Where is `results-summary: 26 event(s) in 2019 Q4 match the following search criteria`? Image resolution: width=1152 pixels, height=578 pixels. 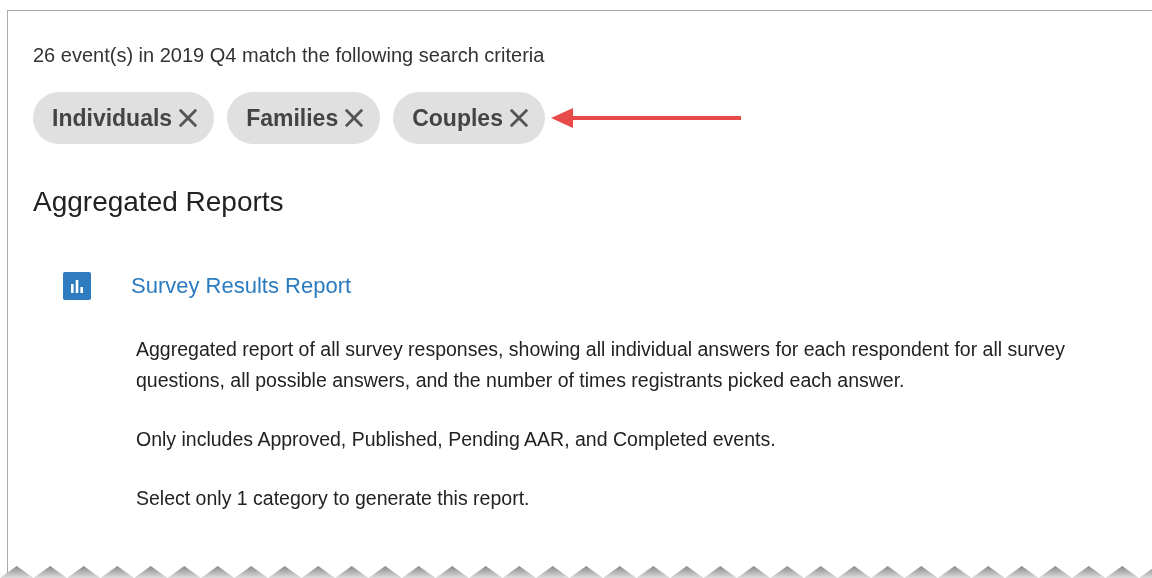 results-summary: 26 event(s) in 2019 Q4 match the following search criteria is located at coordinates (289, 55).